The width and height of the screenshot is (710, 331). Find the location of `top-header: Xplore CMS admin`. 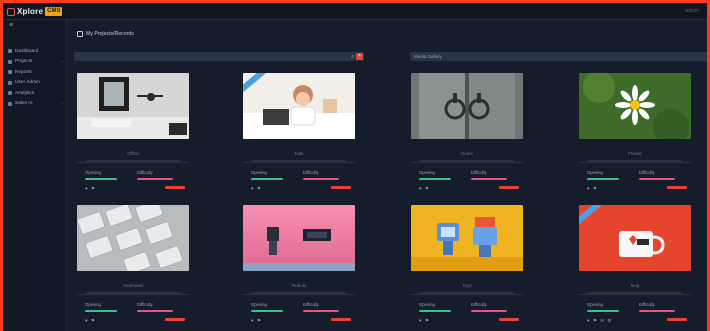

top-header: Xplore CMS admin is located at coordinates (355, 11).